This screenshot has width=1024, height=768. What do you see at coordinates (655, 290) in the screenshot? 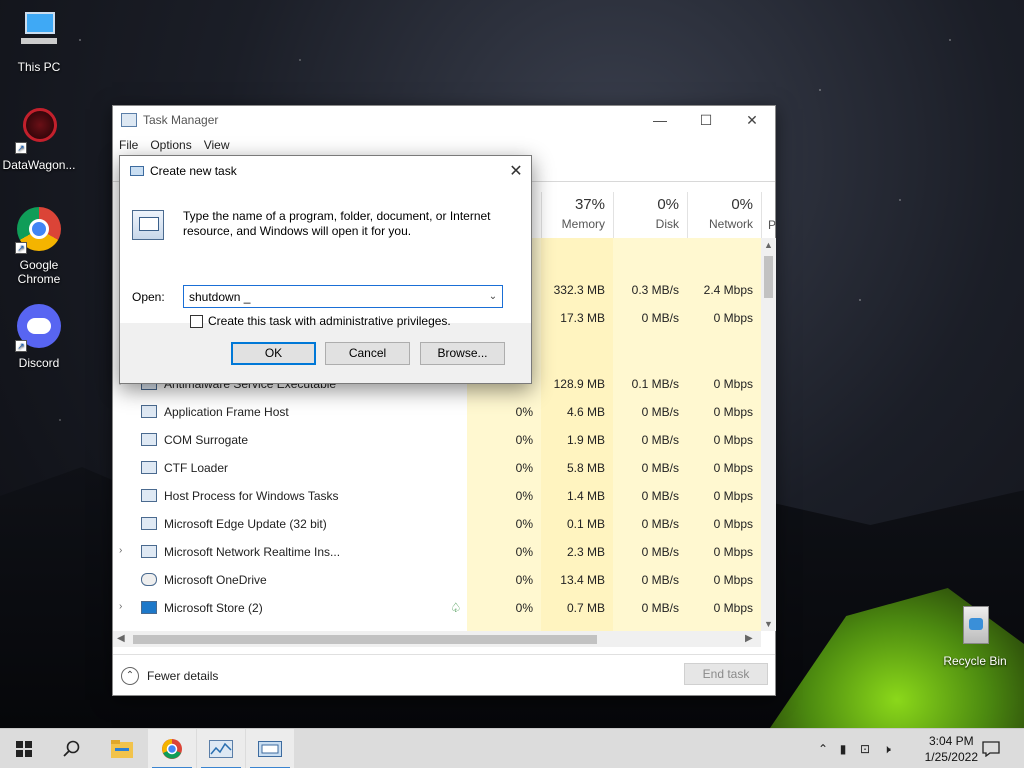
I see `disk-cell: 0.3 MB/s` at bounding box center [655, 290].